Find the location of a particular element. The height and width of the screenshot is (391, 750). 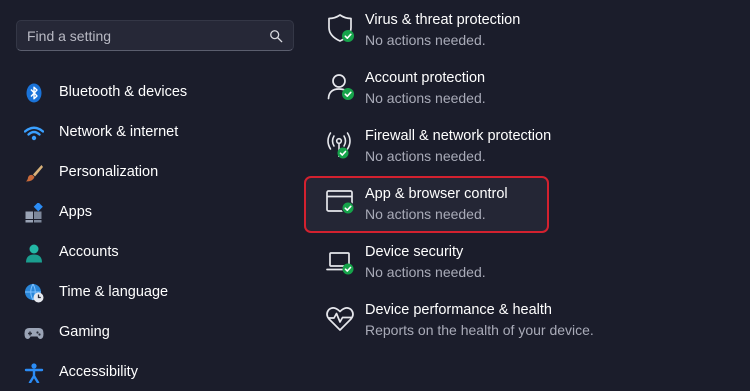

sidebar-item-personalization: Personalization is located at coordinates (159, 173).